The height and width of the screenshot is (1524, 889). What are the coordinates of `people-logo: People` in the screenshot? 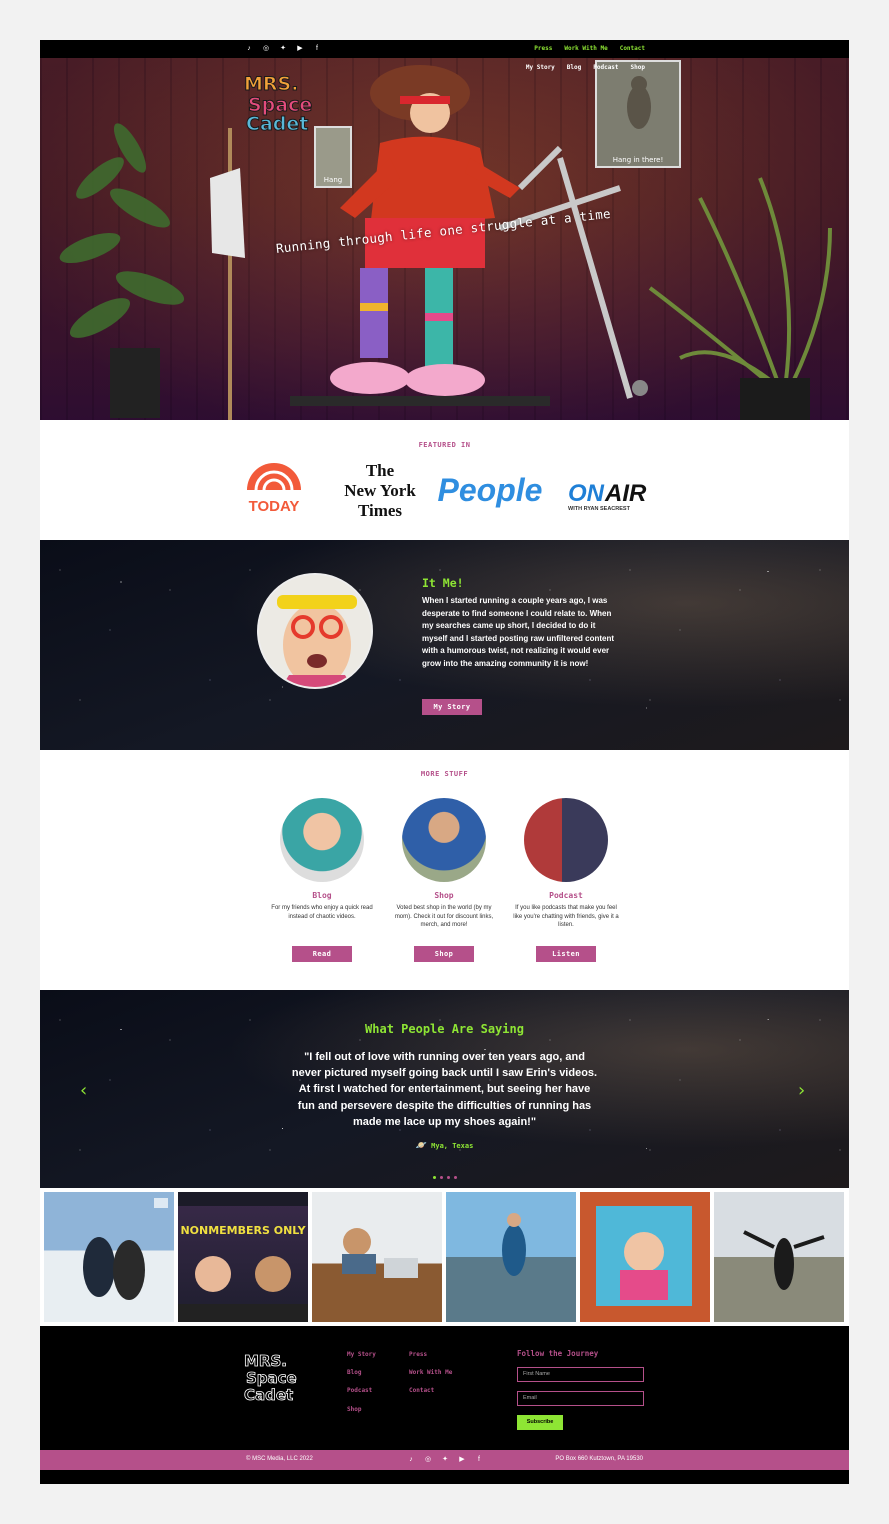 It's located at (490, 490).